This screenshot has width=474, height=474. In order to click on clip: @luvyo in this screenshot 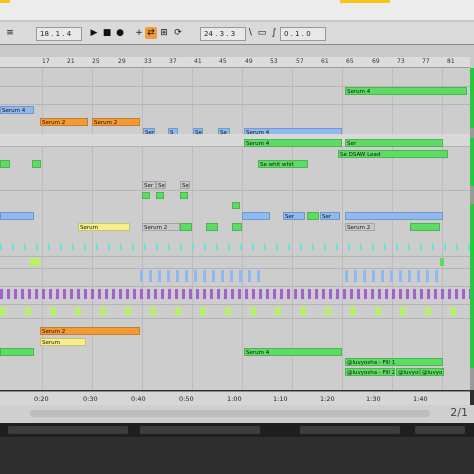, I will do `click(432, 372)`.